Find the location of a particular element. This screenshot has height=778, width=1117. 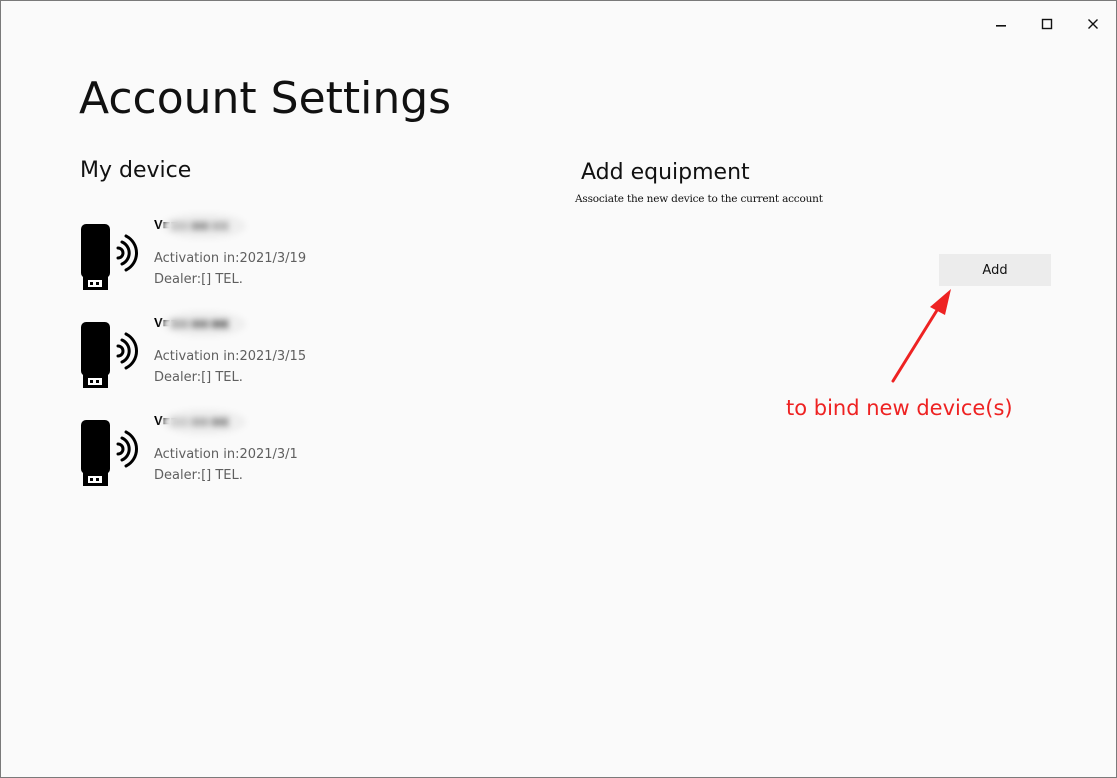

close-icon is located at coordinates (1093, 24).